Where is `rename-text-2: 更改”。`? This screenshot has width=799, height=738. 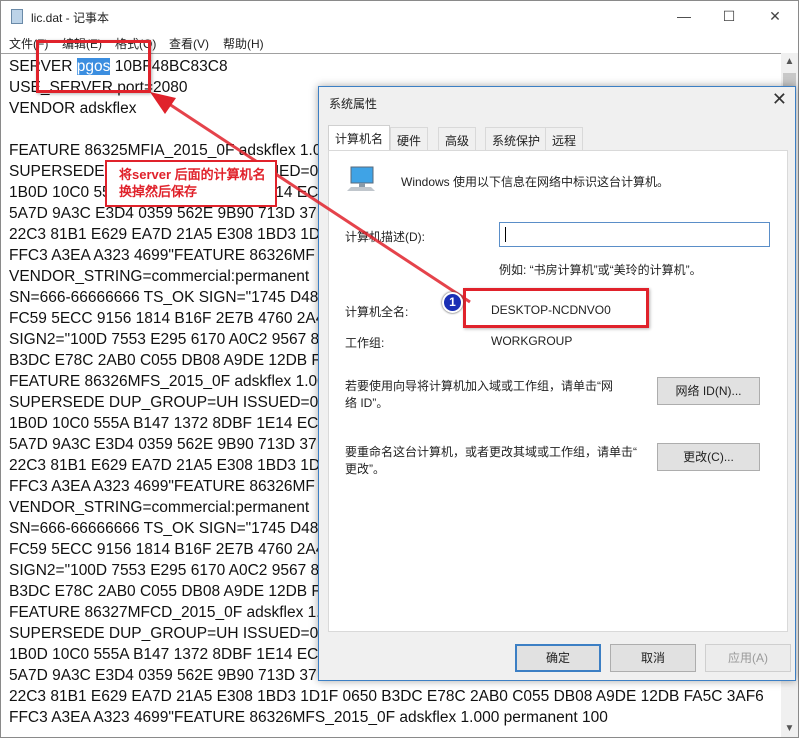 rename-text-2: 更改”。 is located at coordinates (365, 469).